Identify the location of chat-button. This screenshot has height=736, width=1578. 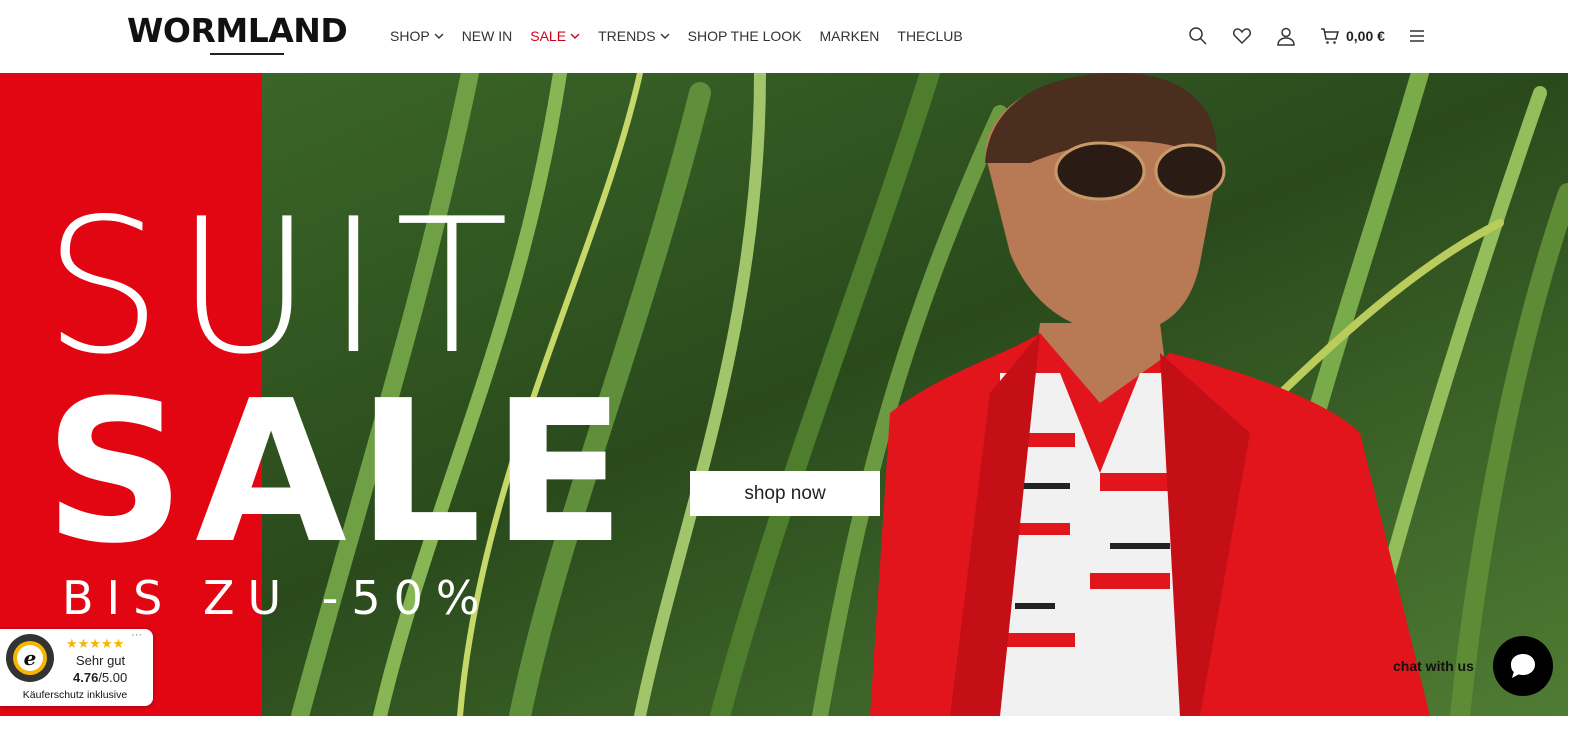
(1523, 666).